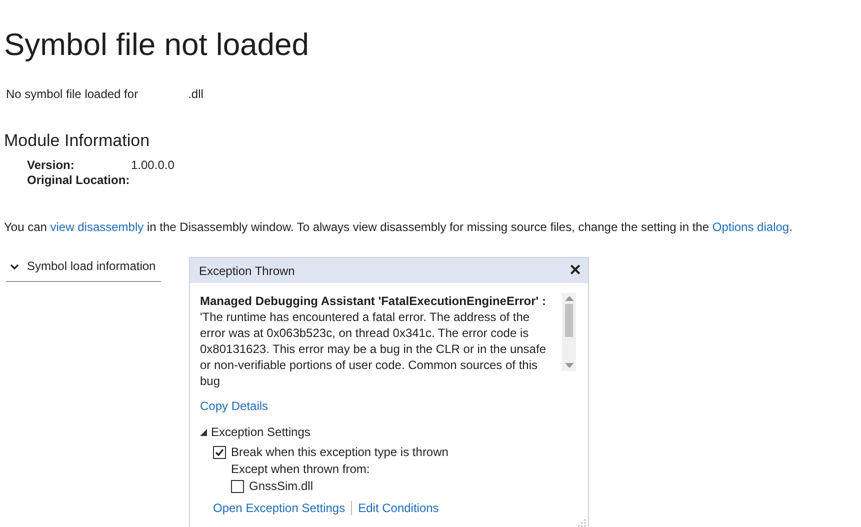  I want to click on settings-link: Open Exception Settings, so click(279, 508).